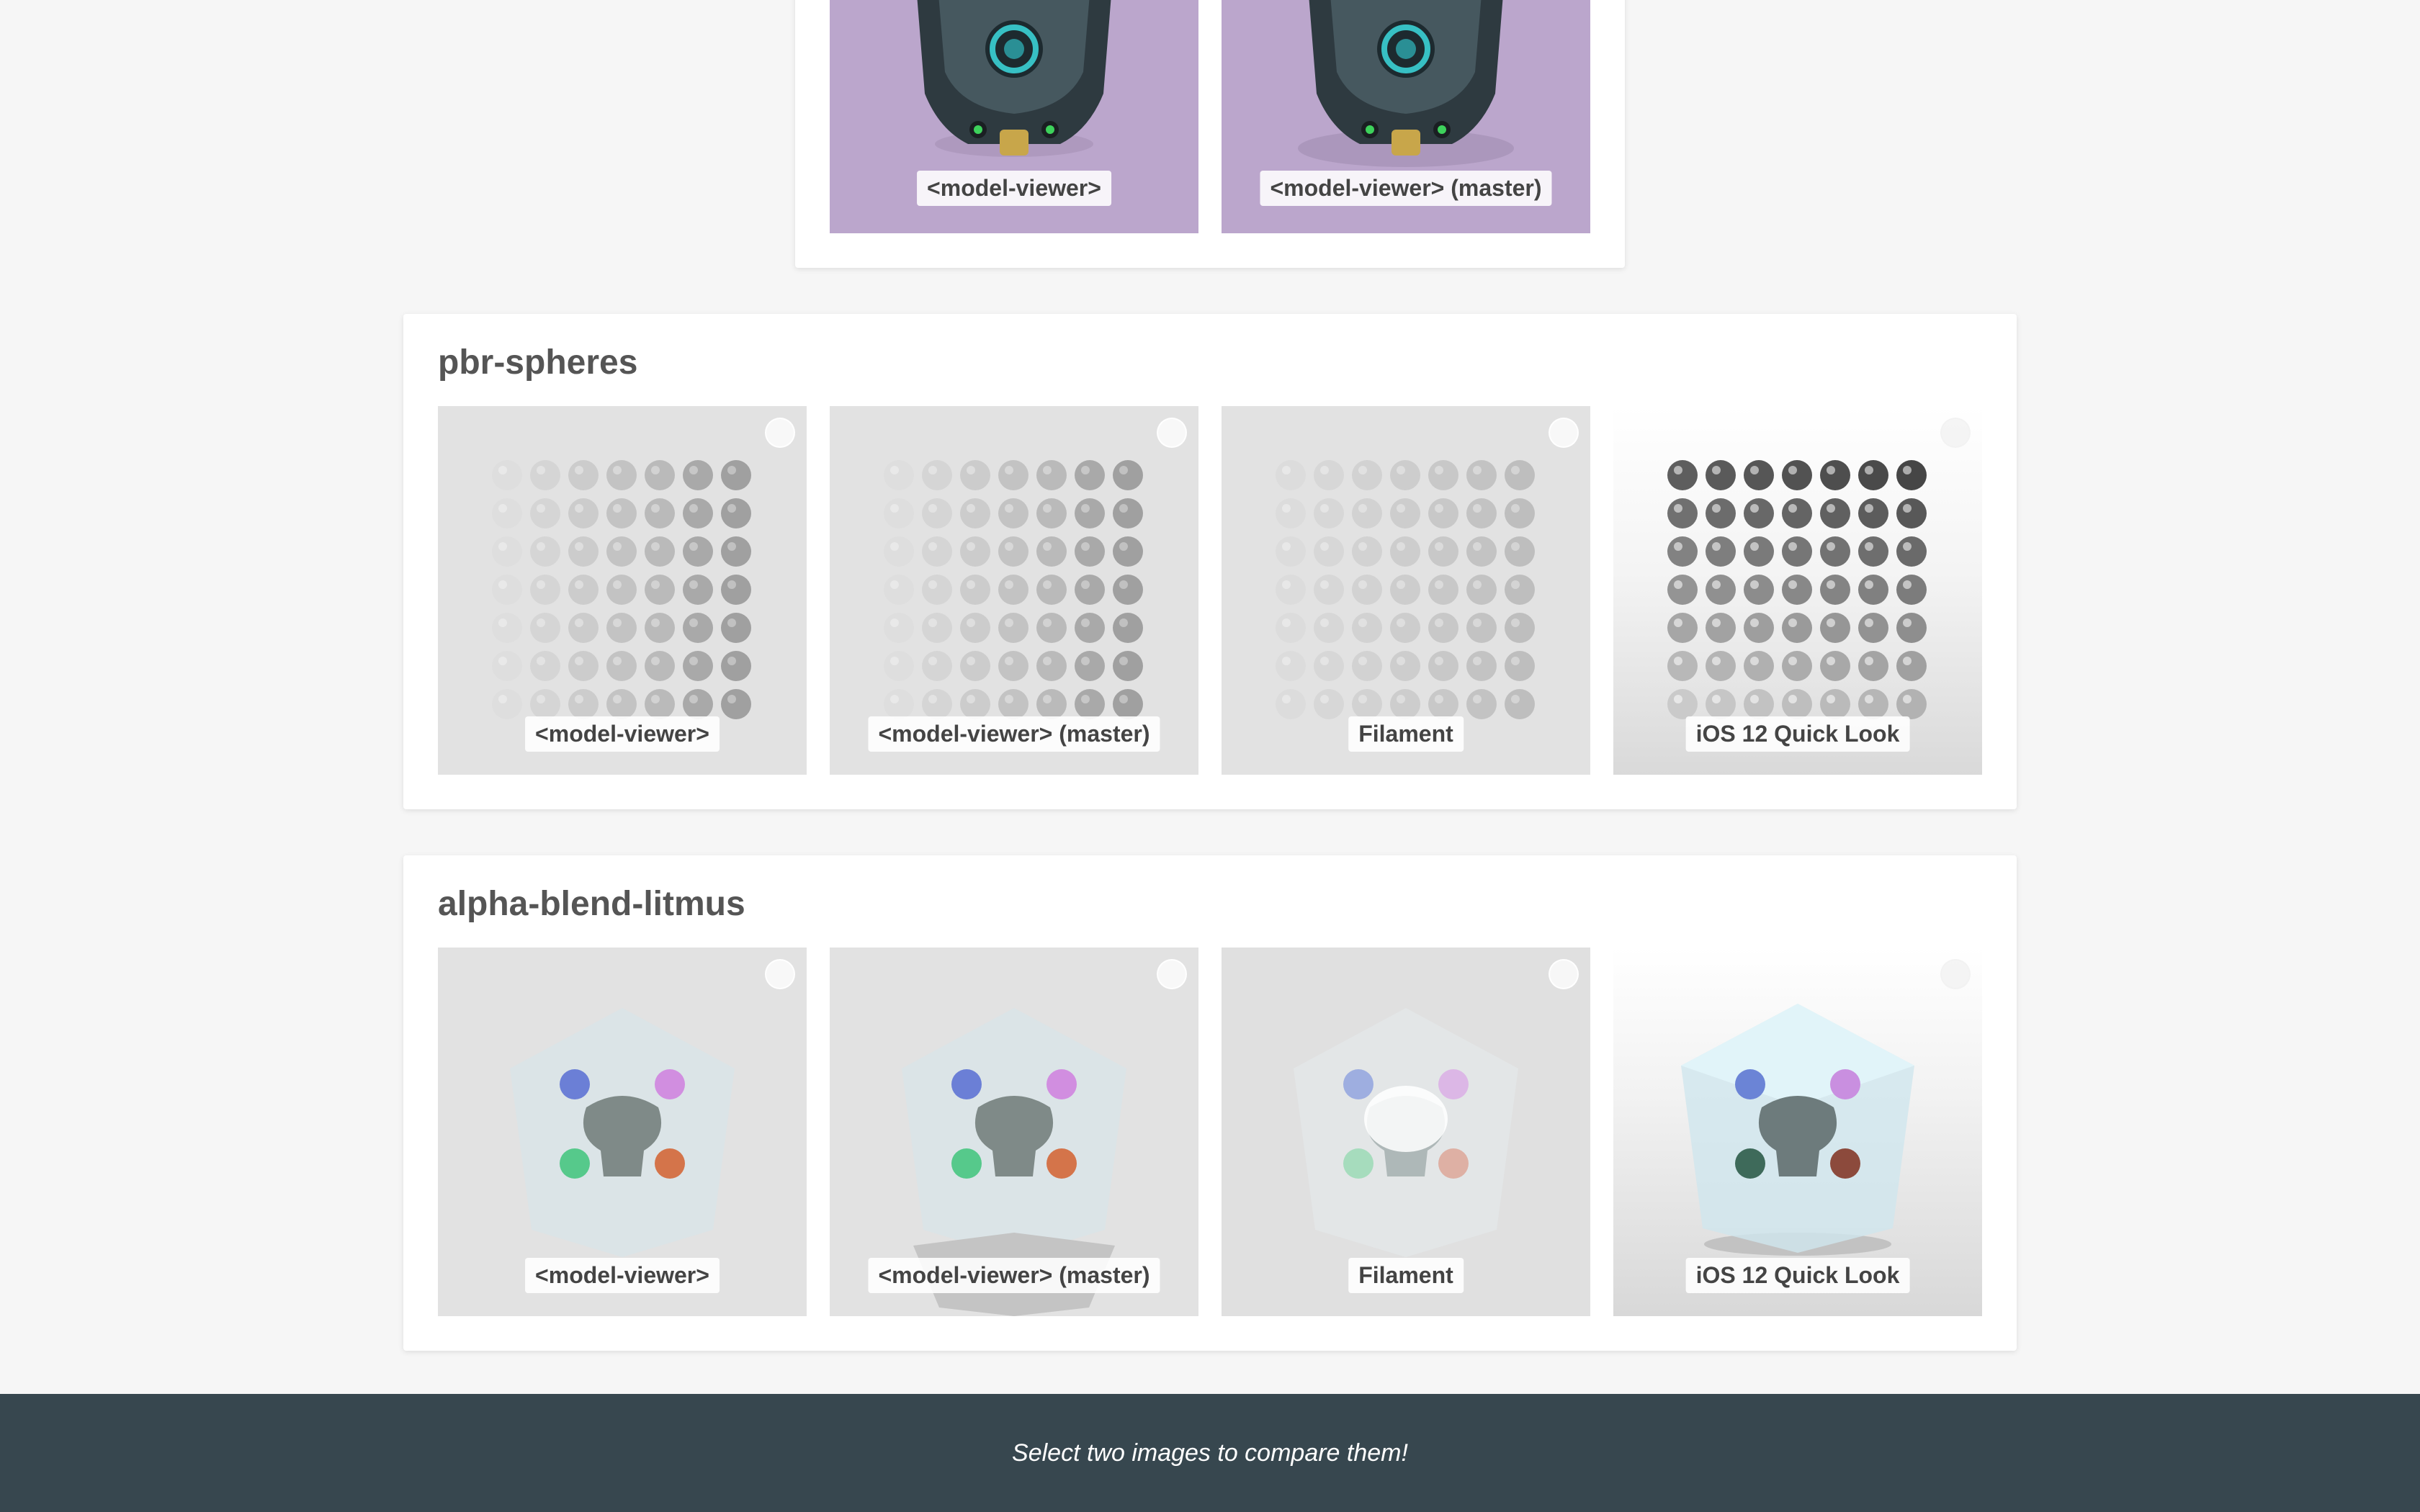  I want to click on tile-label: <model-viewer>, so click(622, 734).